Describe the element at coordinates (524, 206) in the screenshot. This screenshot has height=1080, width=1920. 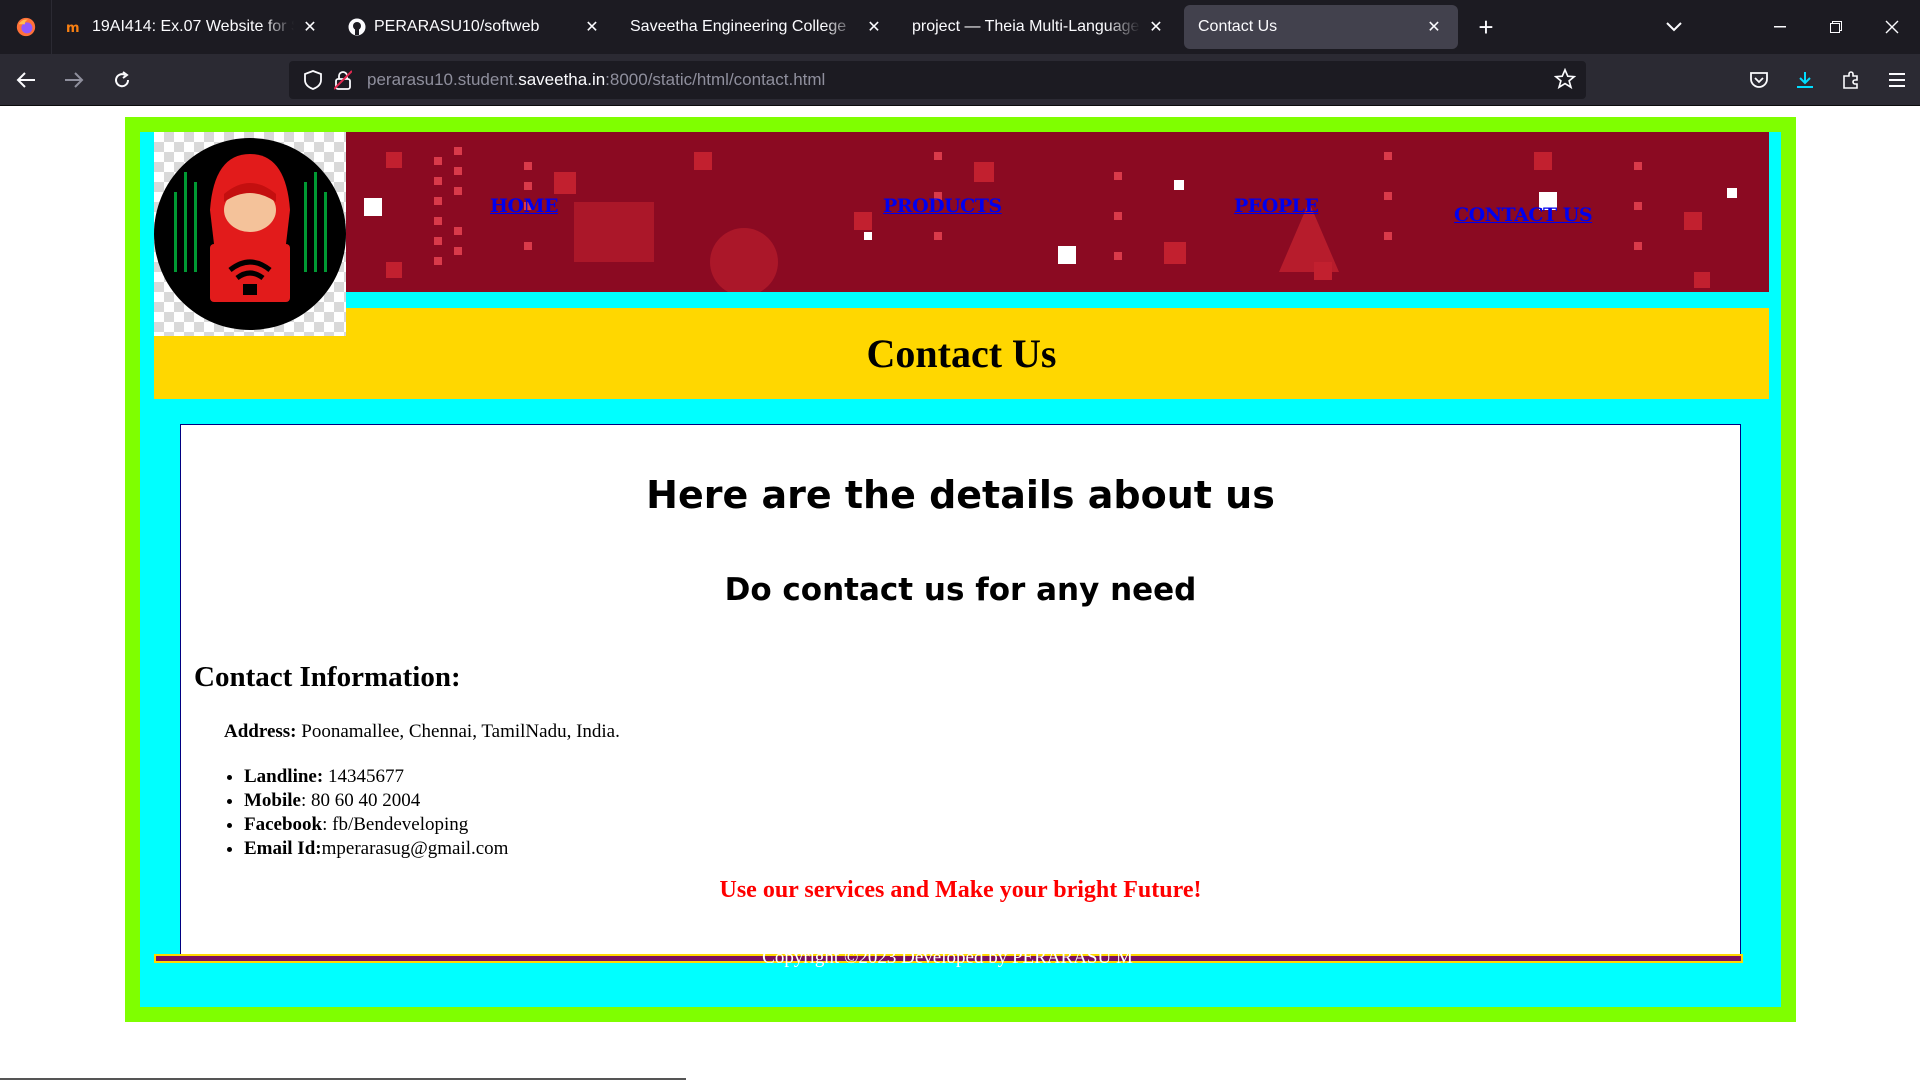
I see `nav-link-home: HOME` at that location.